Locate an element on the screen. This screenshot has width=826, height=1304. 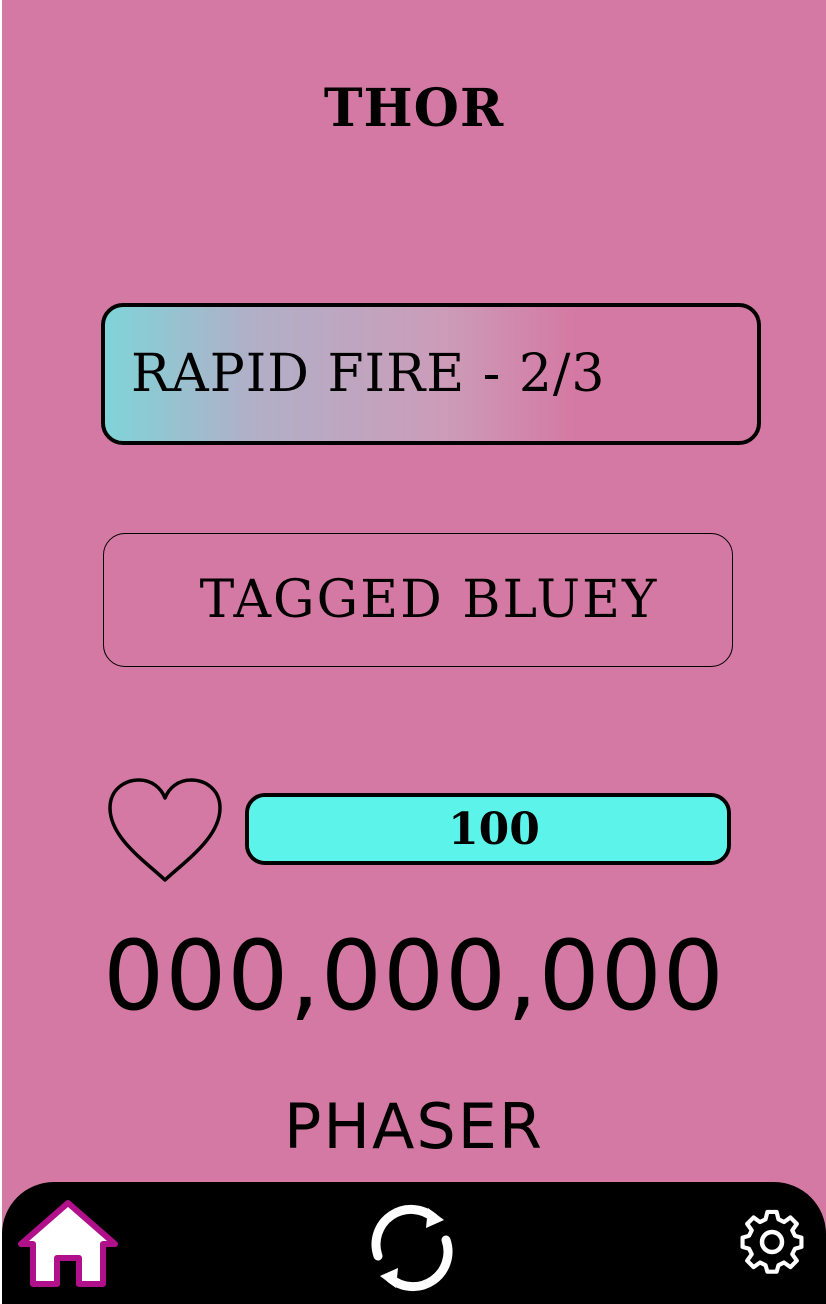
weapon-name: PHASER is located at coordinates (414, 1126).